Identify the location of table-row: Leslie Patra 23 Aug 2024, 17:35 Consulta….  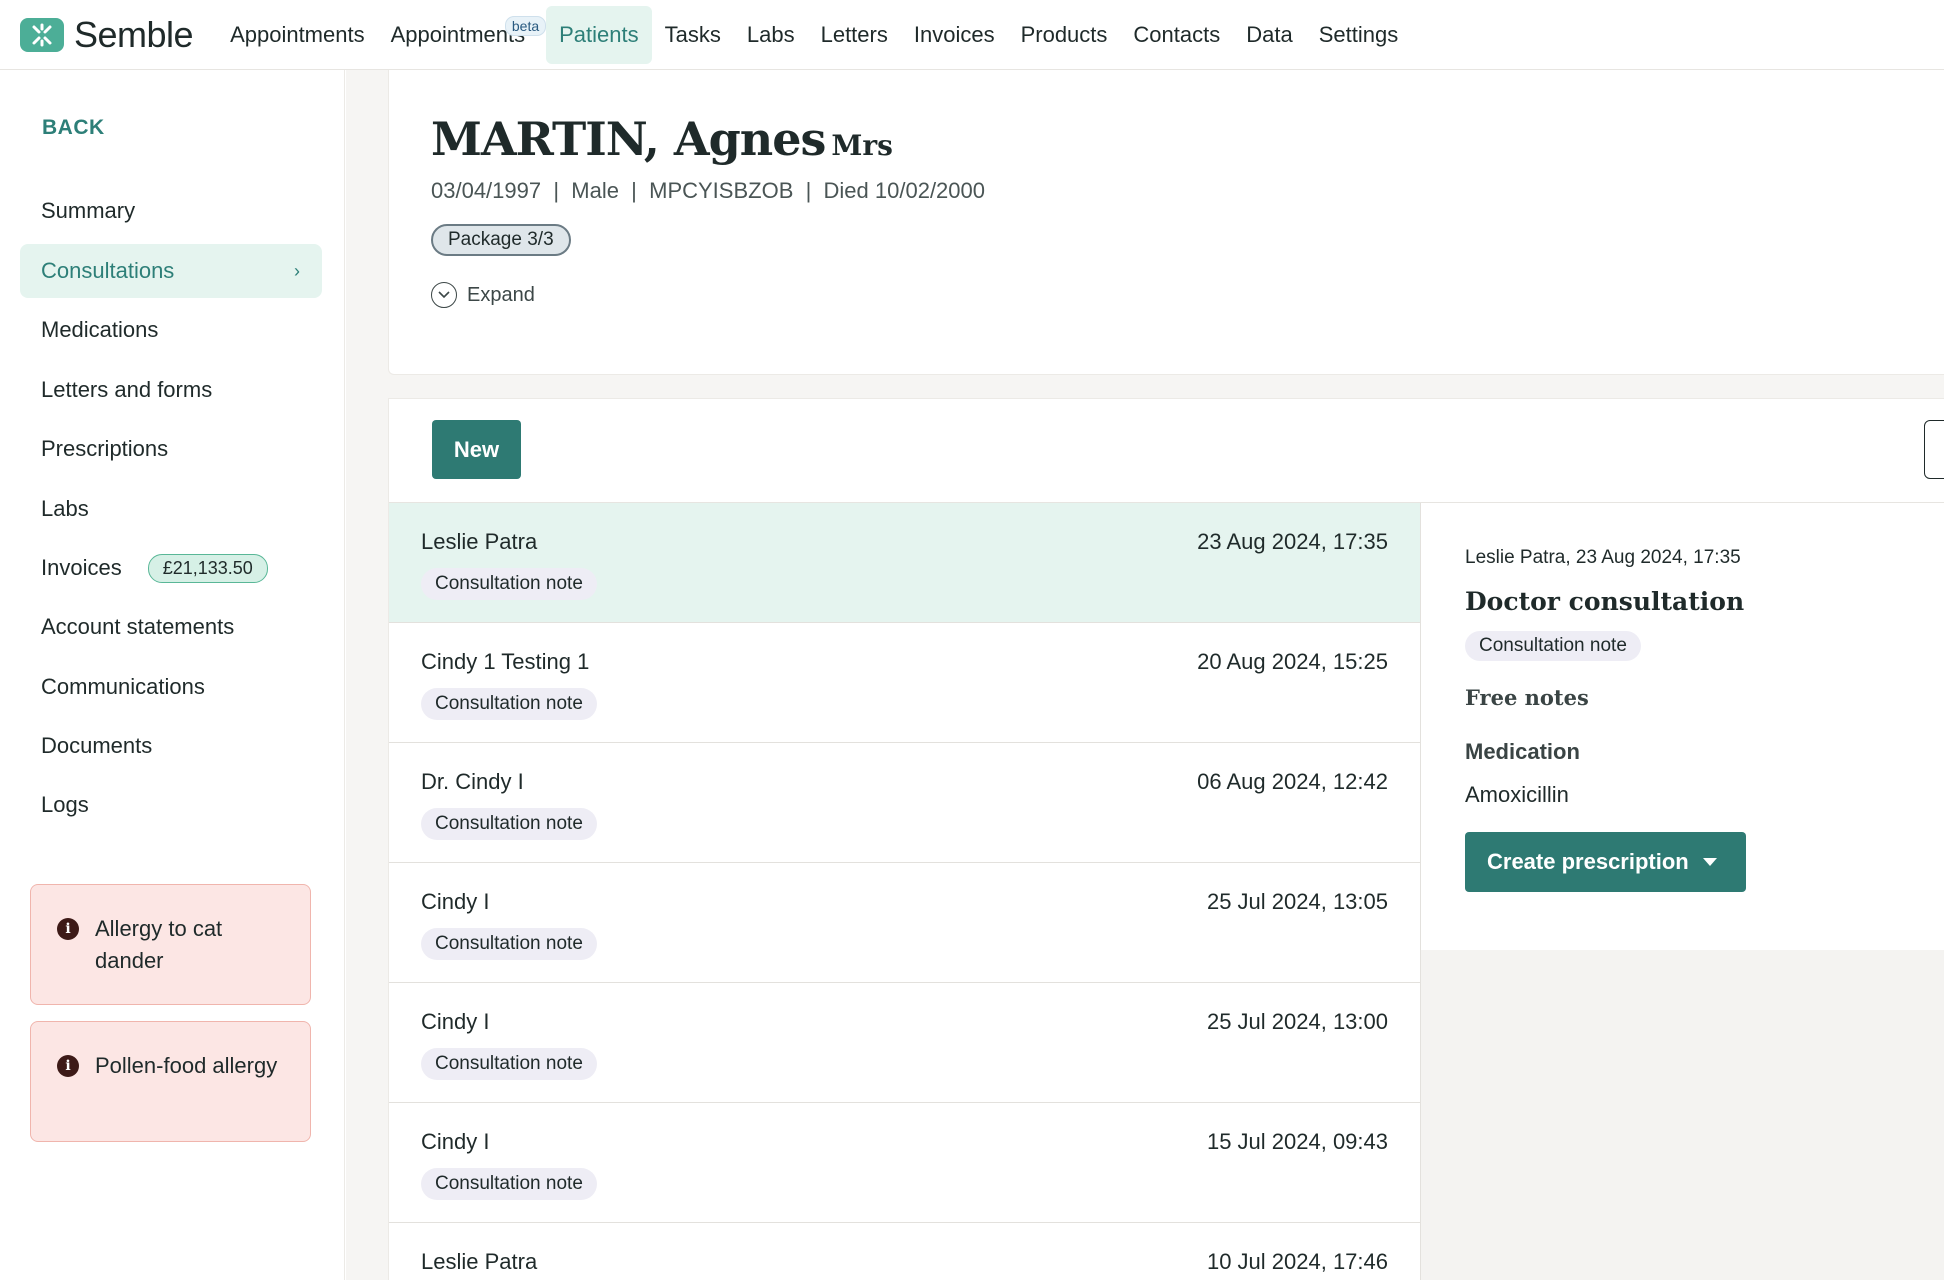
(905, 563).